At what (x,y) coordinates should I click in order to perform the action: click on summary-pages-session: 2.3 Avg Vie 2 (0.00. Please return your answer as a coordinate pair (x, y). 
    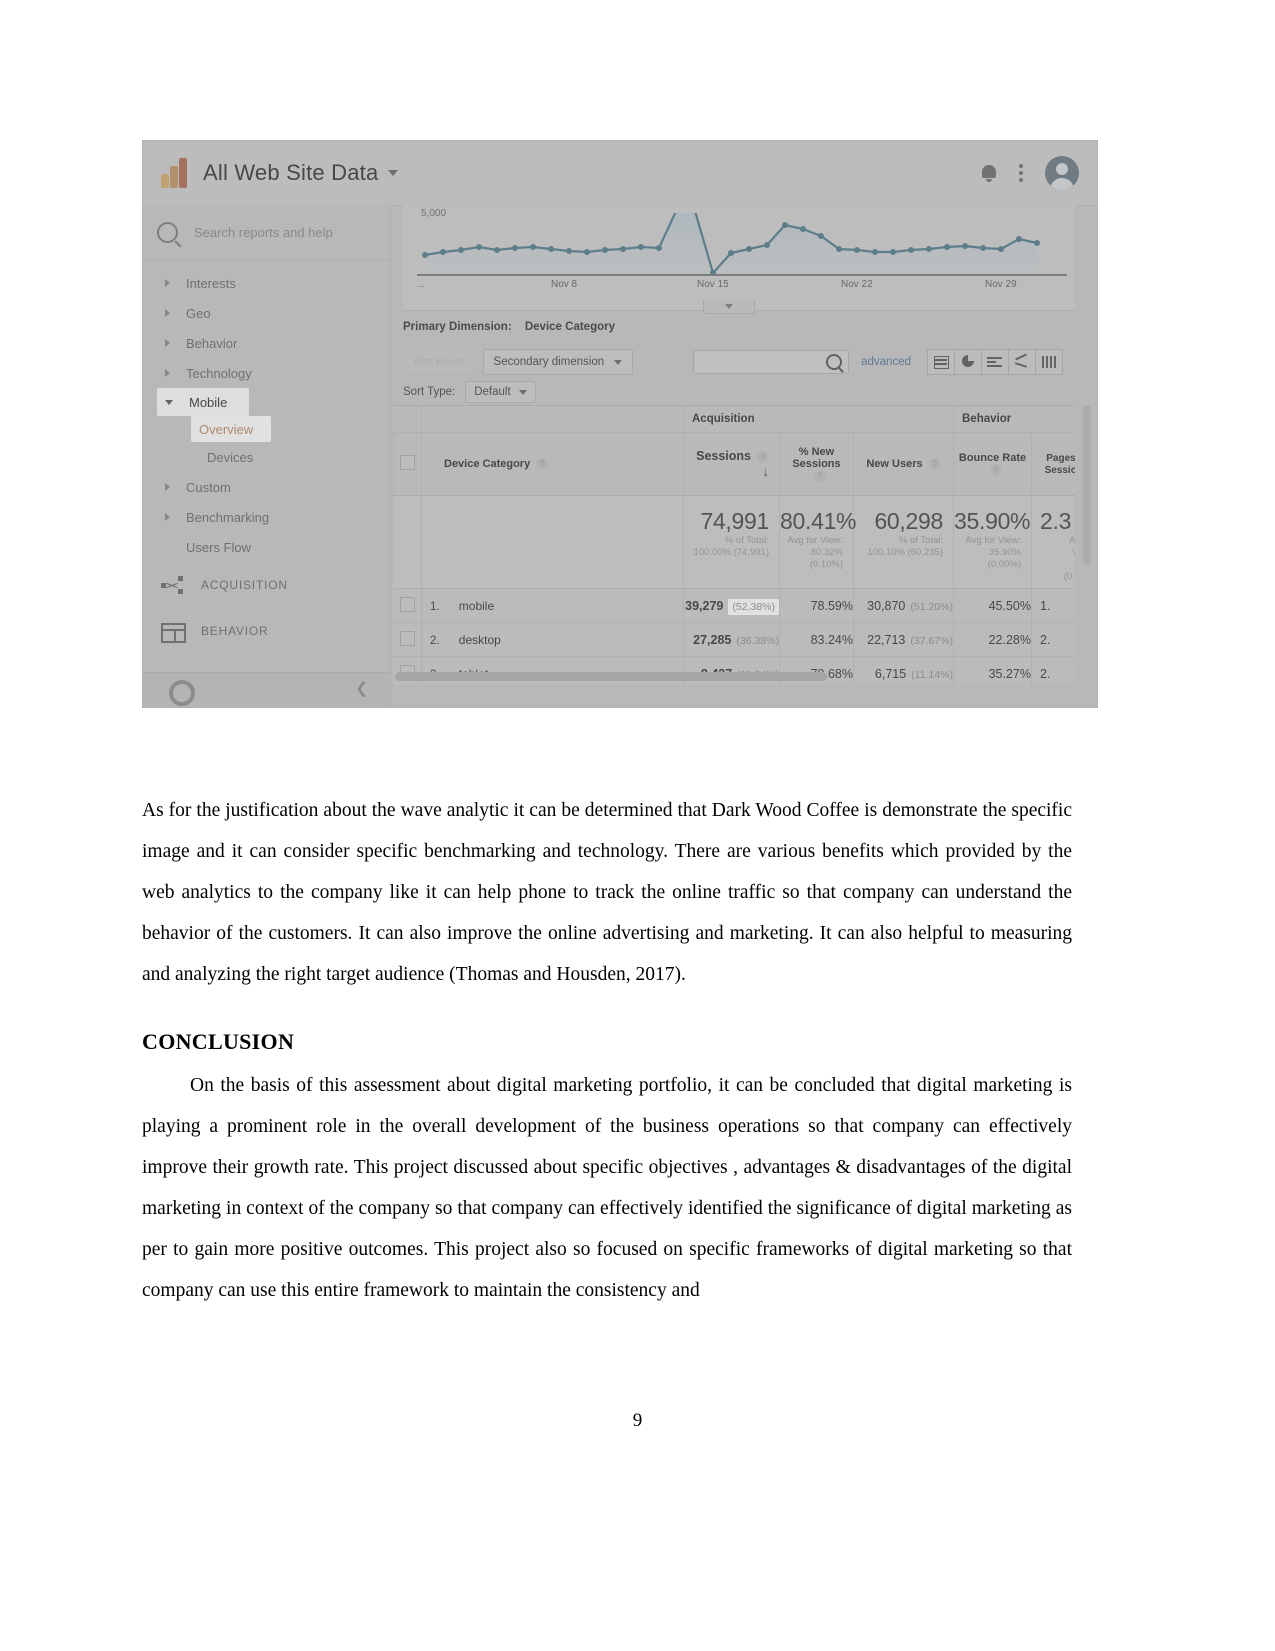
    Looking at the image, I should click on (1053, 542).